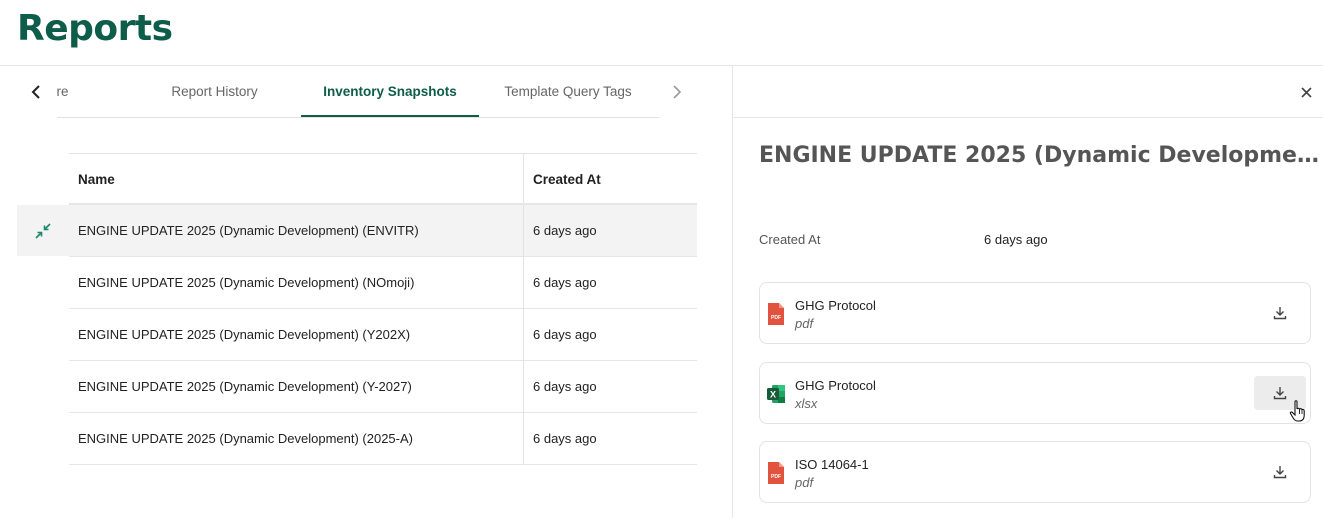 This screenshot has height=518, width=1323. Describe the element at coordinates (95, 28) in the screenshot. I see `page-title: Reports` at that location.